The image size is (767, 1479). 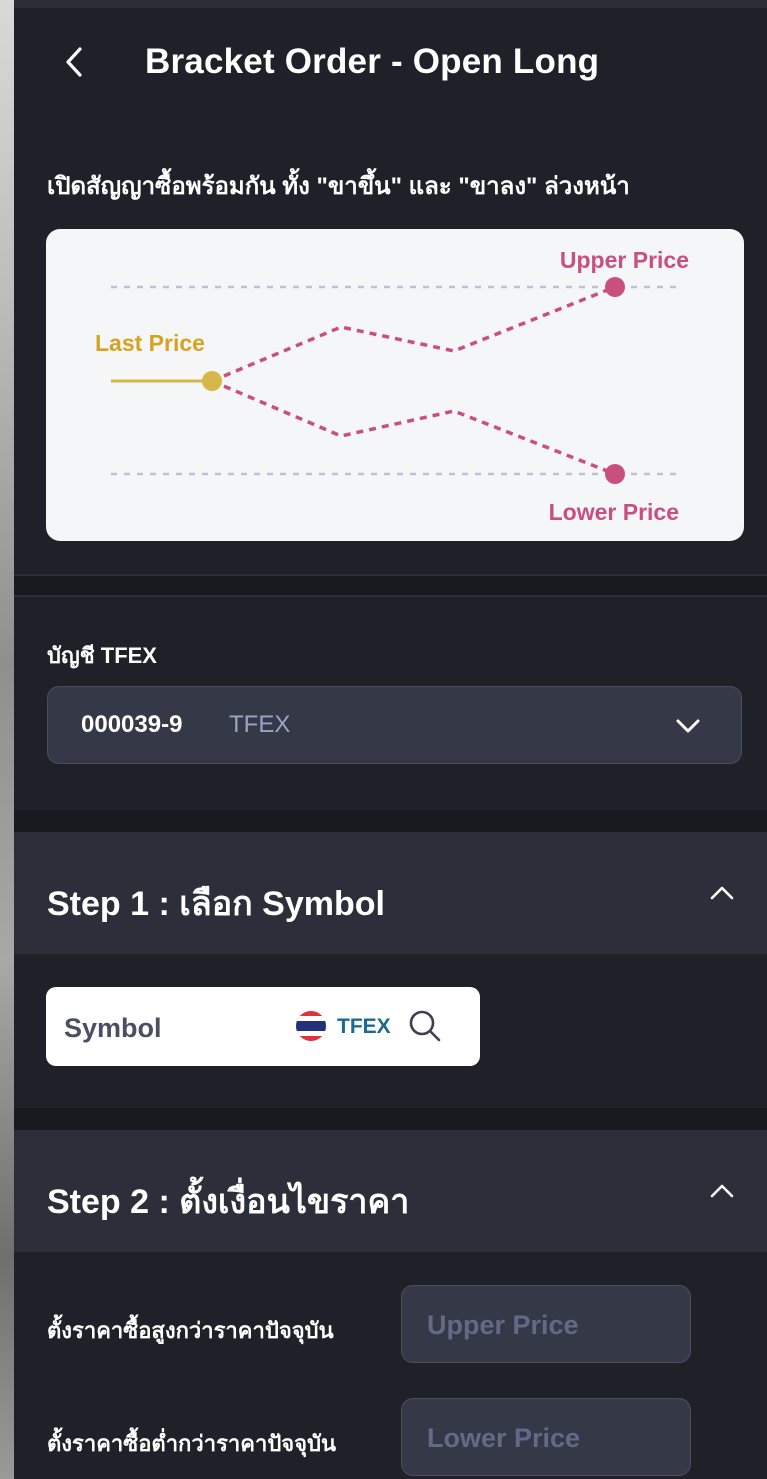 What do you see at coordinates (413, 427) in the screenshot?
I see `lower-path` at bounding box center [413, 427].